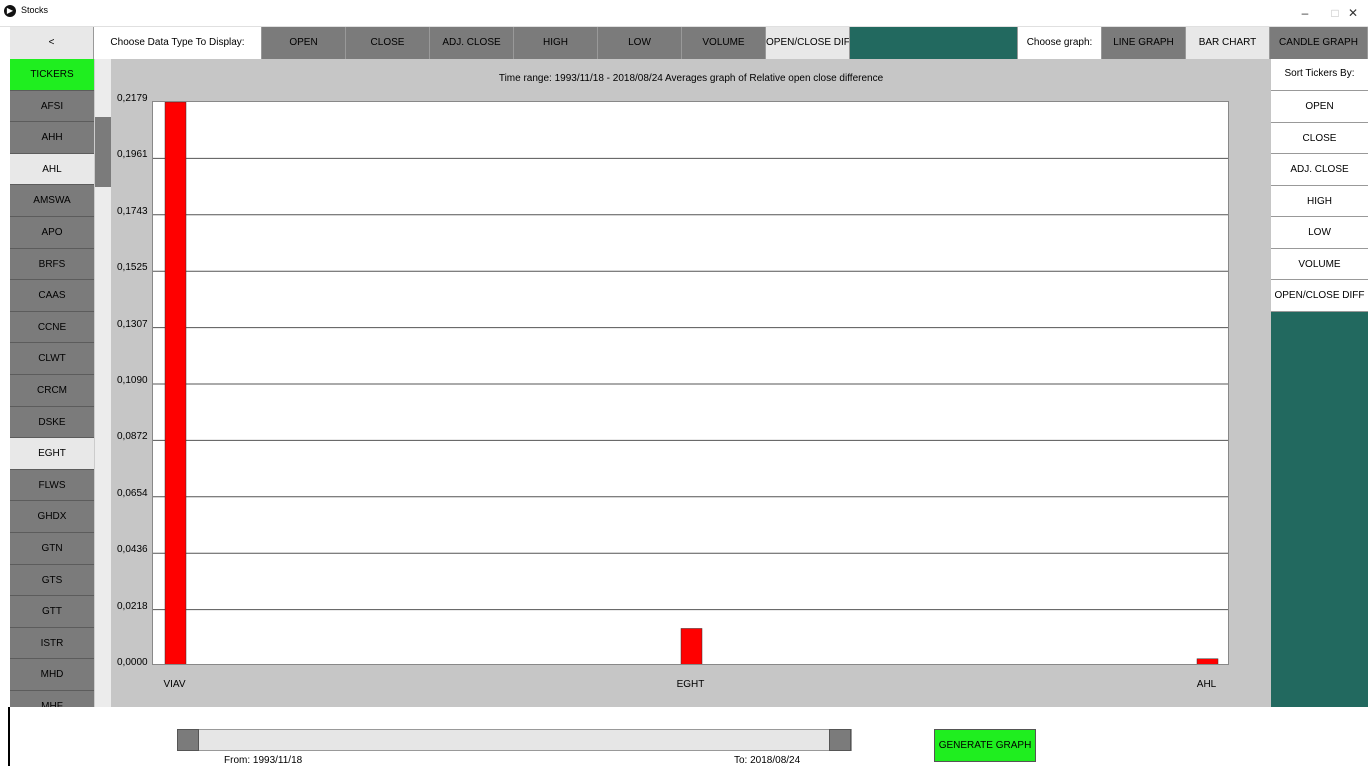 Image resolution: width=1368 pixels, height=766 pixels. I want to click on y-tick-label: 0,0654, so click(132, 493).